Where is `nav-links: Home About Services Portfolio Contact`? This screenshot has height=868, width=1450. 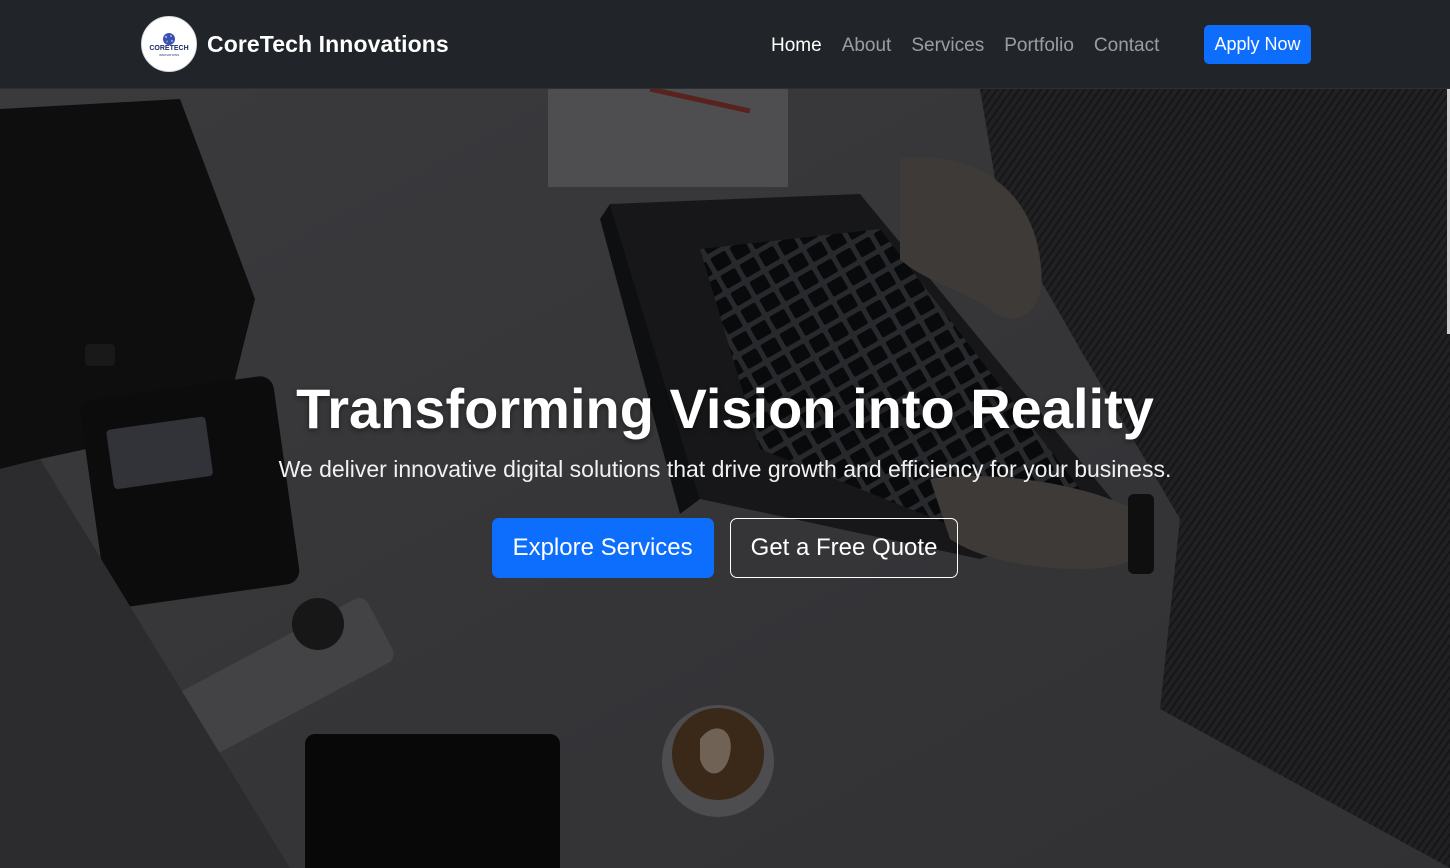 nav-links: Home About Services Portfolio Contact is located at coordinates (975, 46).